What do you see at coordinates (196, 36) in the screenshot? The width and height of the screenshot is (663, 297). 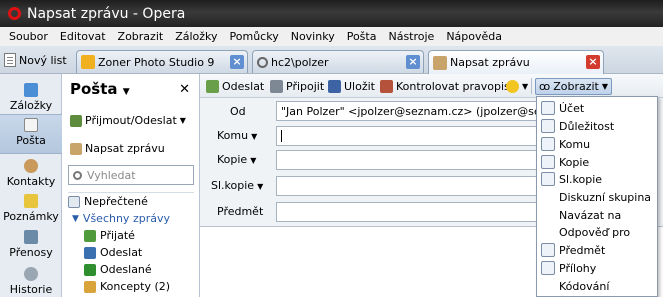 I see `menu-zalozky: Záložky` at bounding box center [196, 36].